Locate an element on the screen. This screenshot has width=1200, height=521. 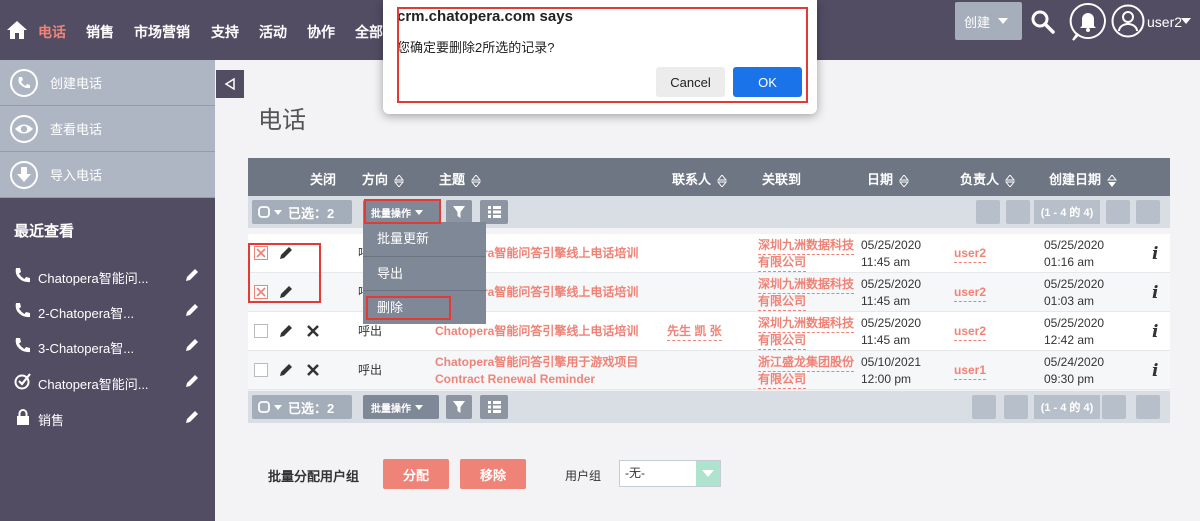
menu-item-export: 导出 is located at coordinates (424, 272).